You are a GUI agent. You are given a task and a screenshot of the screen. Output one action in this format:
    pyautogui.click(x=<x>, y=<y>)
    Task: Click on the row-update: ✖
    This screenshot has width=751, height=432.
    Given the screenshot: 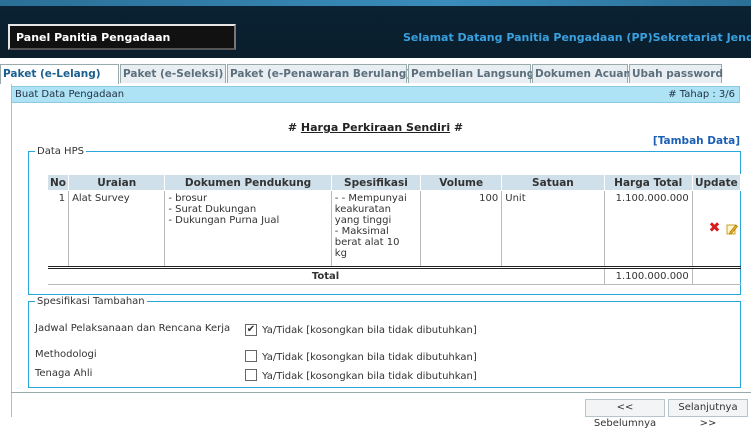 What is the action you would take?
    pyautogui.click(x=716, y=227)
    